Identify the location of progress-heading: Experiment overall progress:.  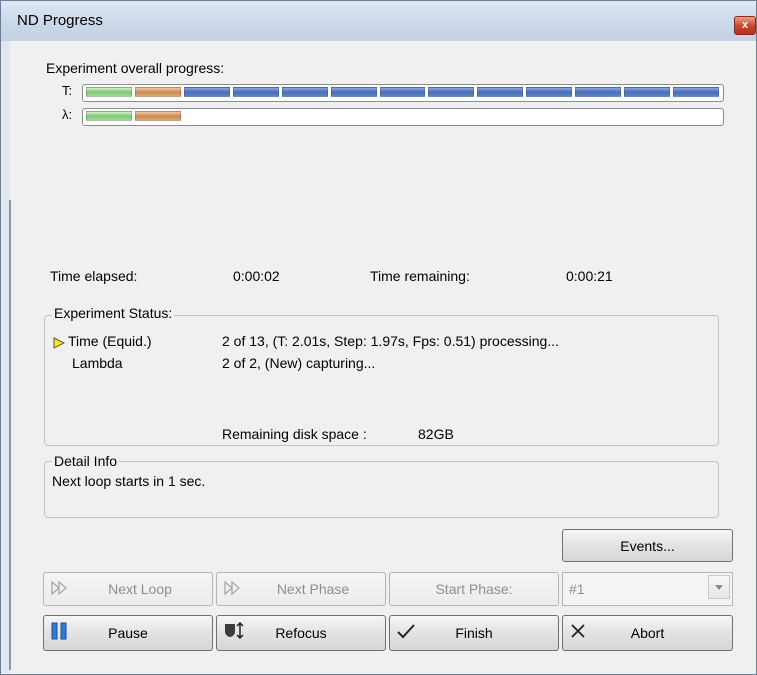
(135, 68).